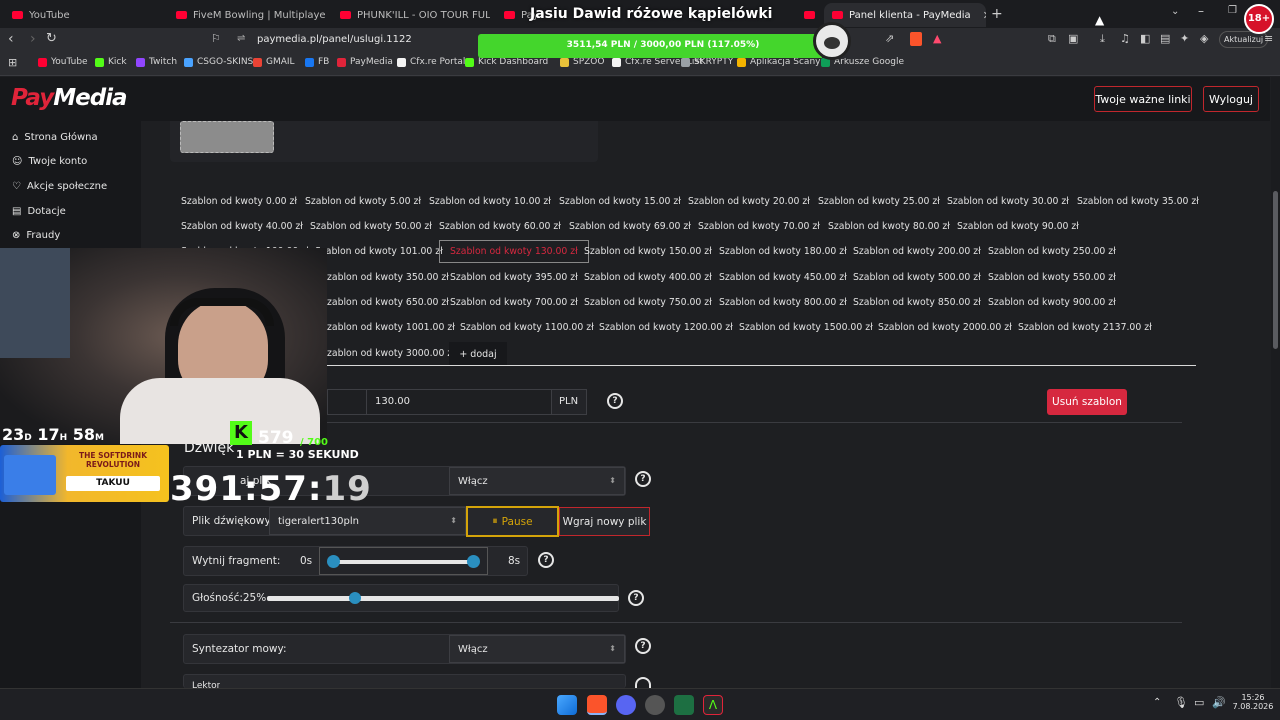 This screenshot has height=720, width=1280. I want to click on microphone-icon: 🎙, so click(1181, 702).